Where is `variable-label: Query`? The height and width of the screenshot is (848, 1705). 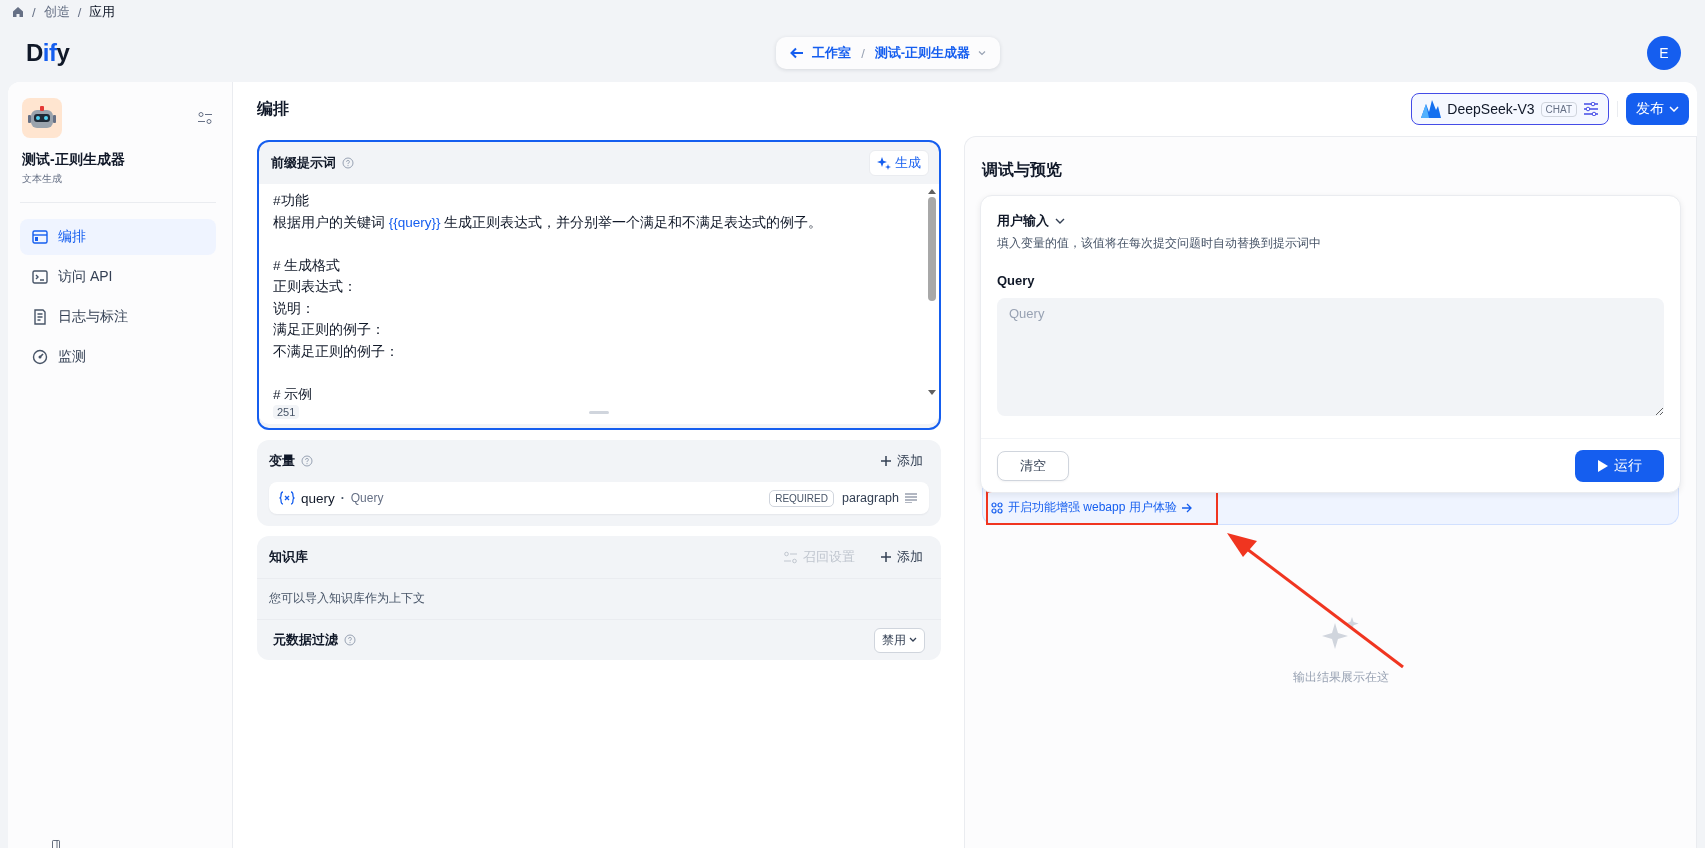 variable-label: Query is located at coordinates (367, 498).